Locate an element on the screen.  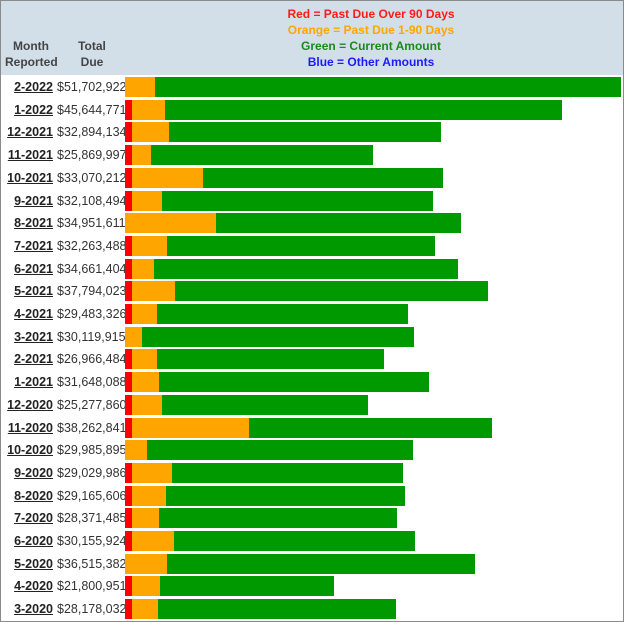
month-link: 11-2020 is located at coordinates (27, 428).